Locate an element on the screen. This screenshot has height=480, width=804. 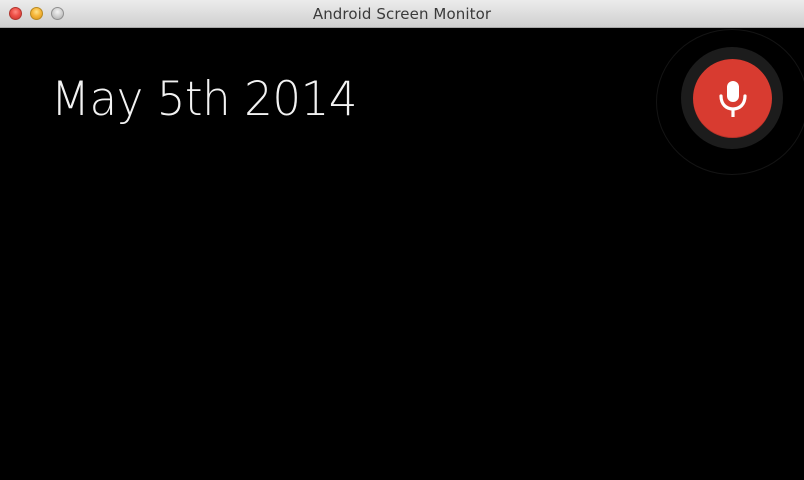
window-title: Android Screen Monitor is located at coordinates (402, 14).